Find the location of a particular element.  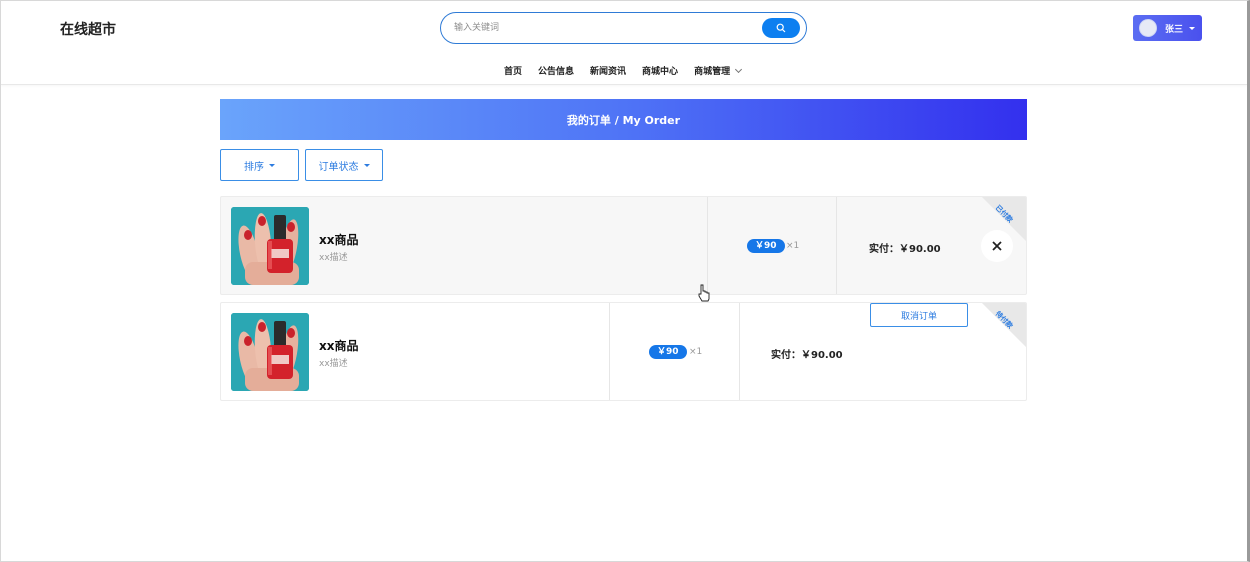

header: 在线超市 张三 首页 公告信息 新闻资讯 商城中心 商城管理 is located at coordinates (624, 43).